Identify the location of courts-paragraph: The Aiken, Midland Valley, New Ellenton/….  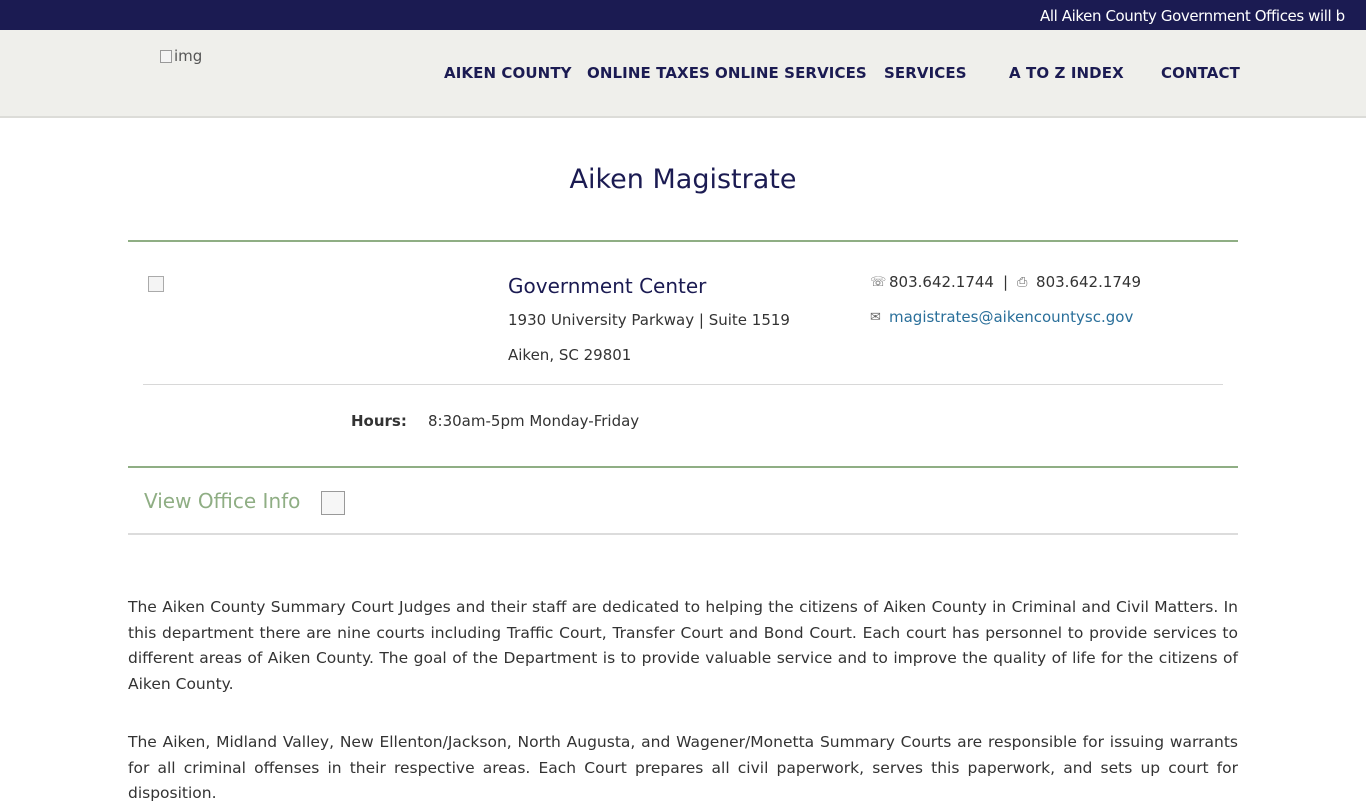
(683, 767).